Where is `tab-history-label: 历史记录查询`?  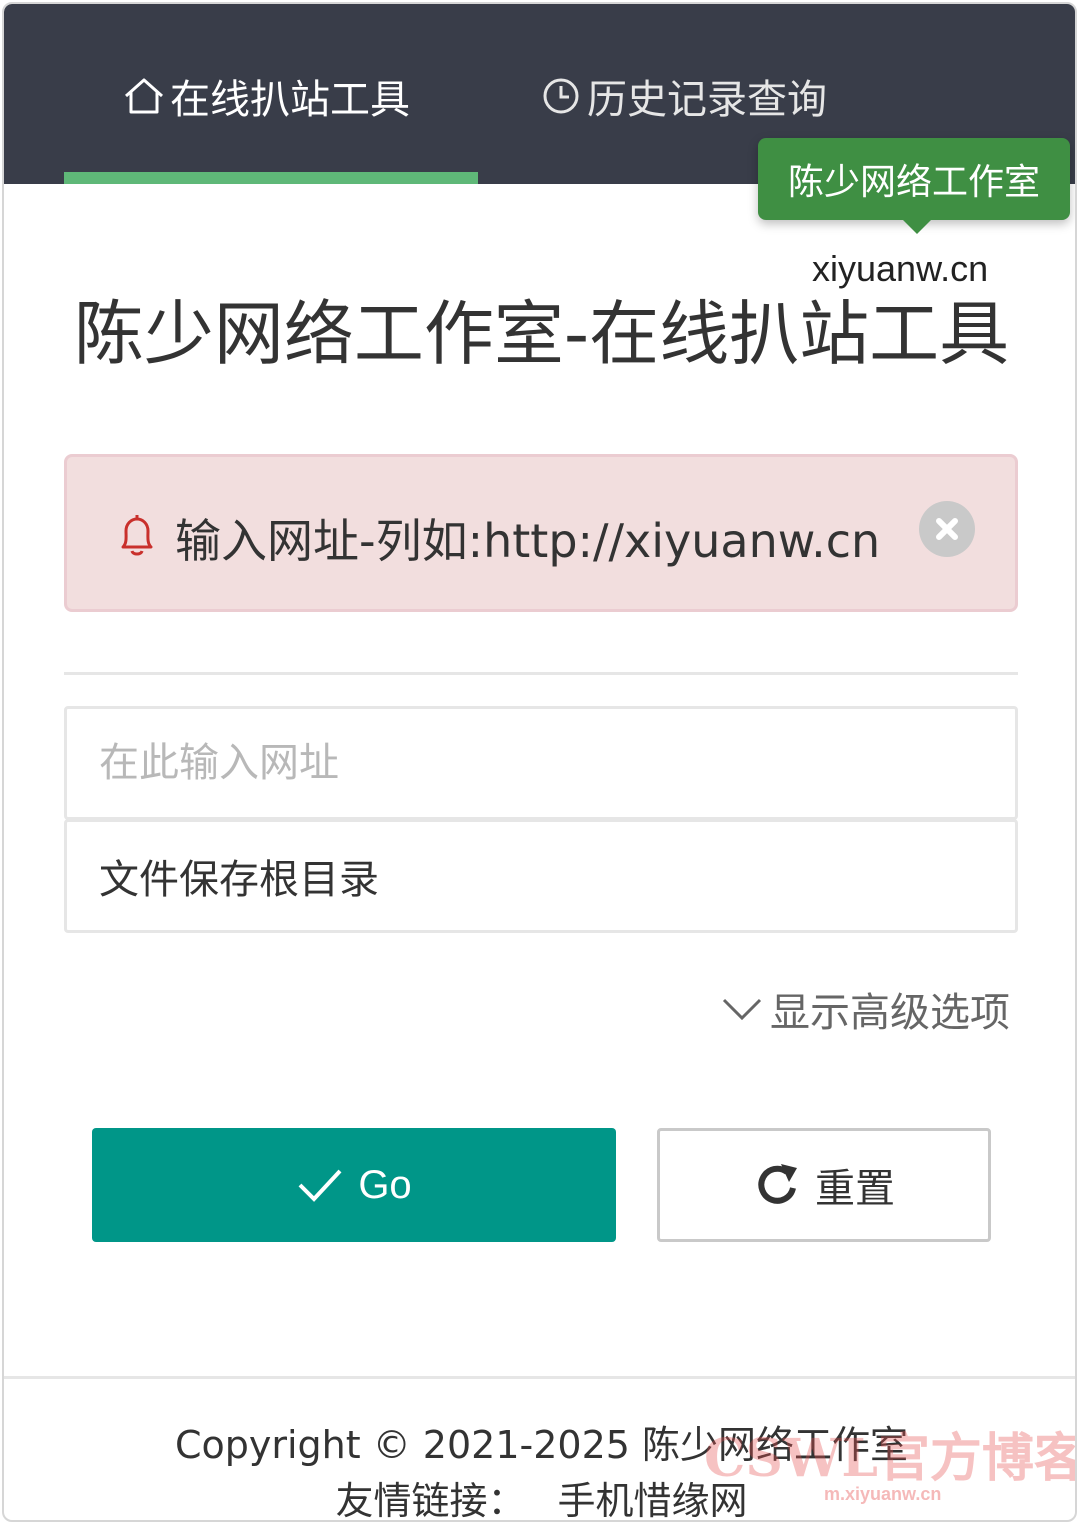
tab-history-label: 历史记录查询 is located at coordinates (707, 100).